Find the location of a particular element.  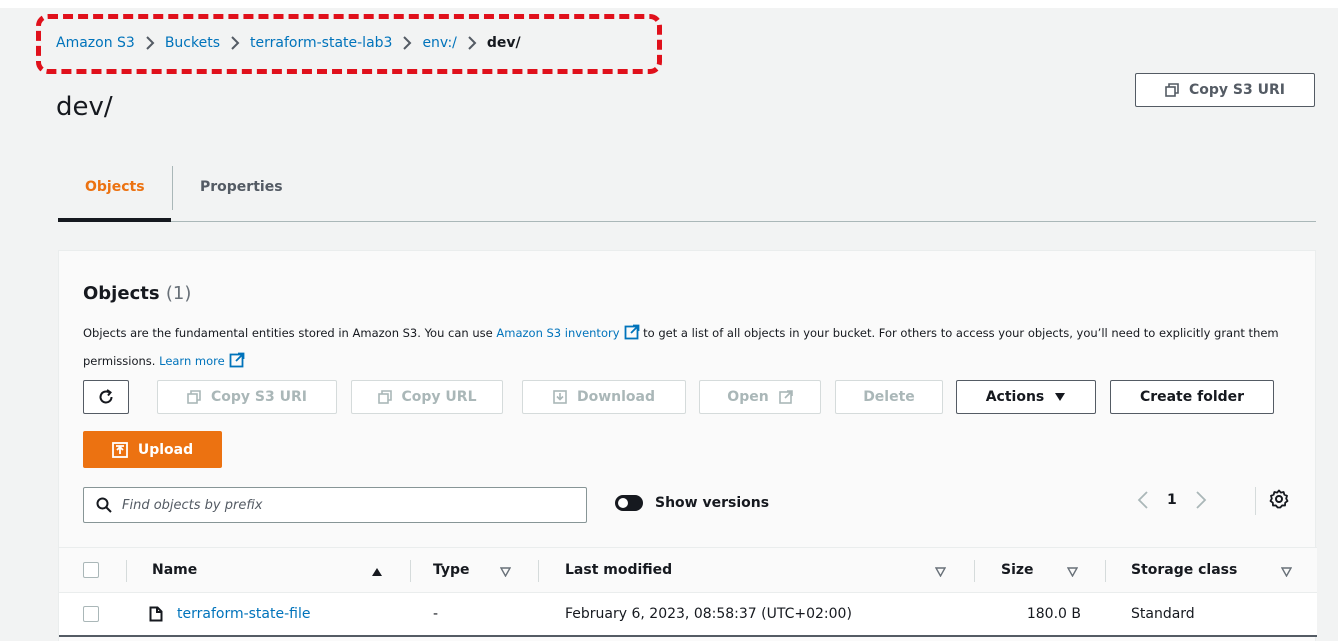

create-folder-button: Create folder is located at coordinates (1192, 397).